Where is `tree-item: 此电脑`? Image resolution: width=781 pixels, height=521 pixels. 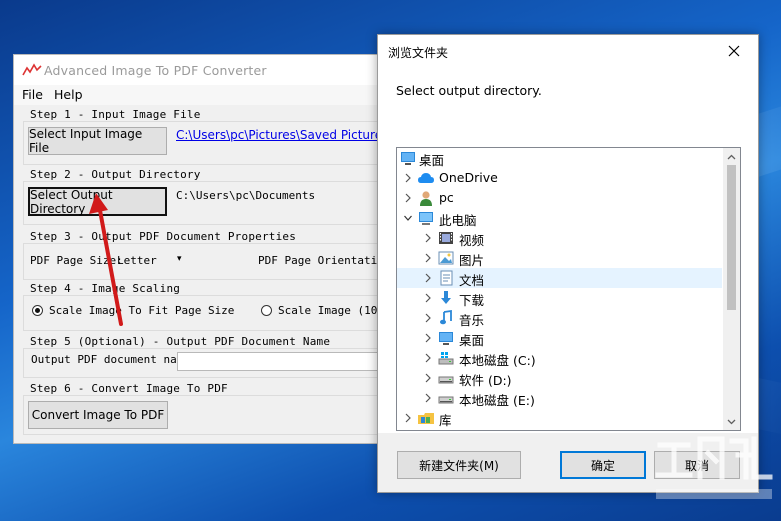
tree-item: 此电脑 is located at coordinates (559, 218).